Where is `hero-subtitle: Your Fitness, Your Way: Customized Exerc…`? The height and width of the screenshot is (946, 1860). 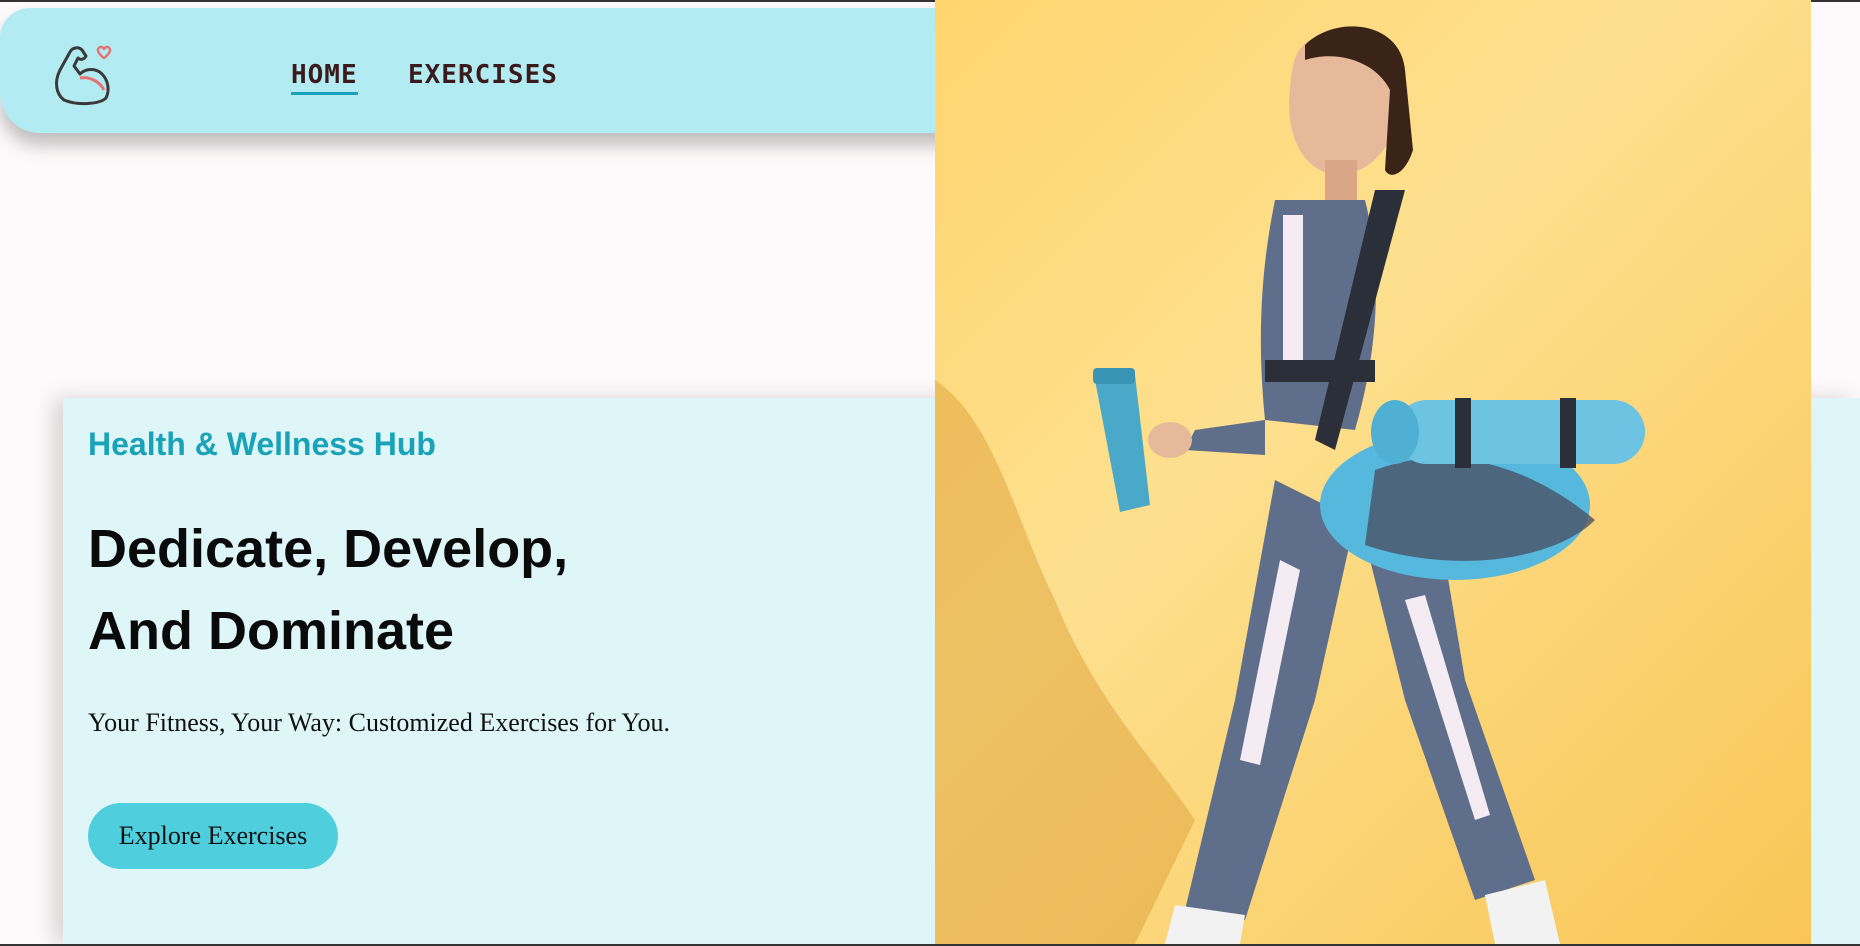
hero-subtitle: Your Fitness, Your Way: Customized Exerc… is located at coordinates (379, 722).